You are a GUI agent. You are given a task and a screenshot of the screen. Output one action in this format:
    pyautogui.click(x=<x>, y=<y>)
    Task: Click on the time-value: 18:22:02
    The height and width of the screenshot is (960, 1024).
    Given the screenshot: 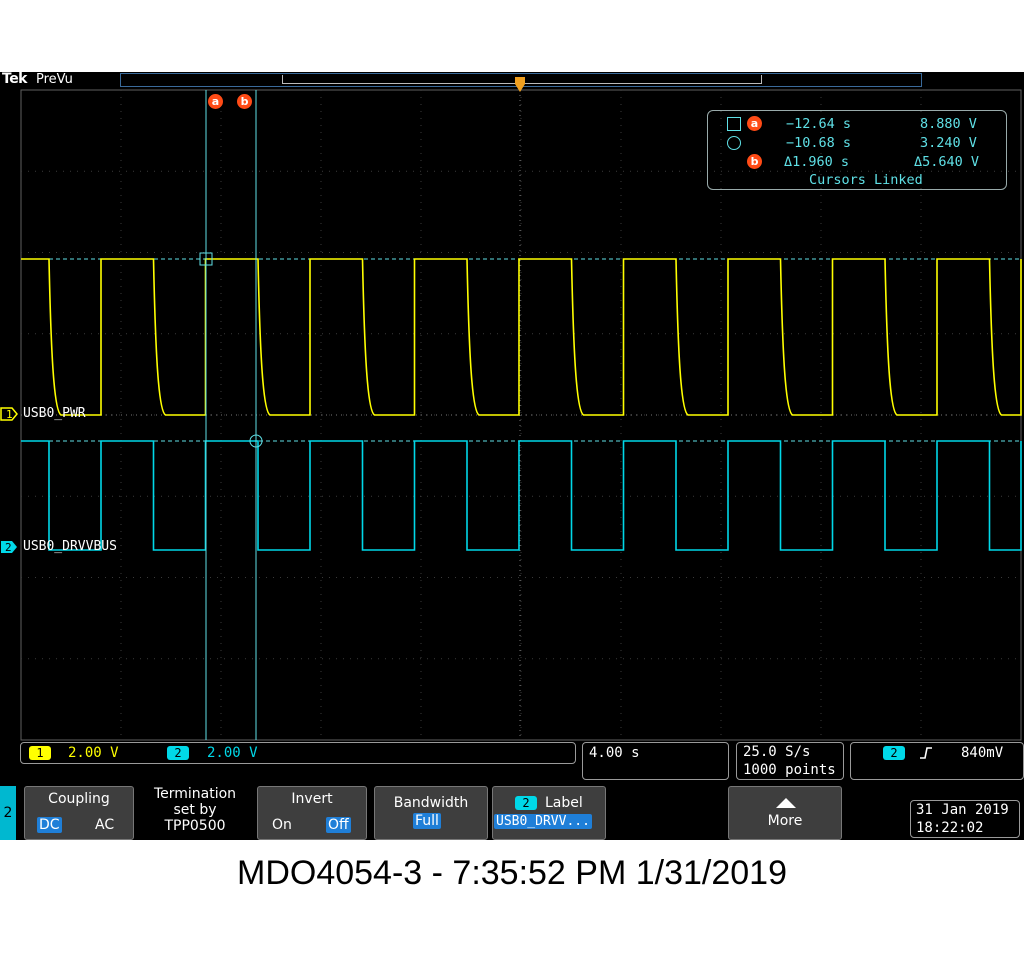 What is the action you would take?
    pyautogui.click(x=950, y=828)
    